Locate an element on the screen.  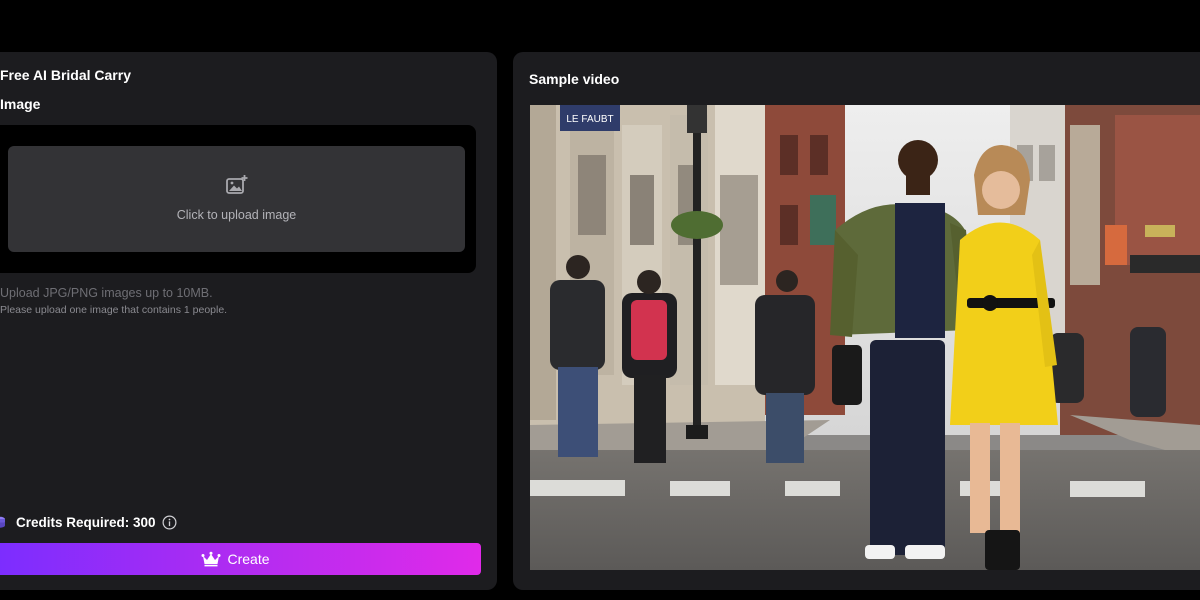
sample-video-title: Sample video is located at coordinates (574, 79).